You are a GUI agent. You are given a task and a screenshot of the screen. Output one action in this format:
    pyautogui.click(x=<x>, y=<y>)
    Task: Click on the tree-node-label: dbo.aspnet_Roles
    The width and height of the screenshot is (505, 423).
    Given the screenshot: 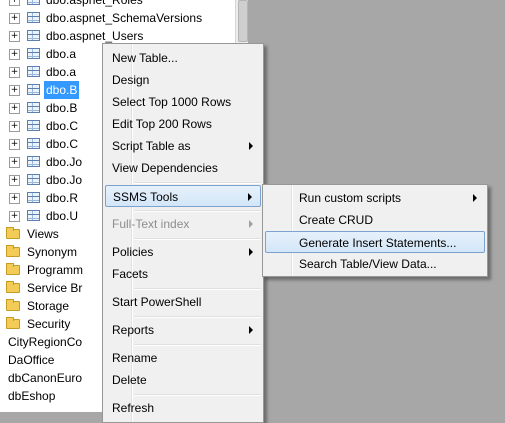 What is the action you would take?
    pyautogui.click(x=94, y=3)
    